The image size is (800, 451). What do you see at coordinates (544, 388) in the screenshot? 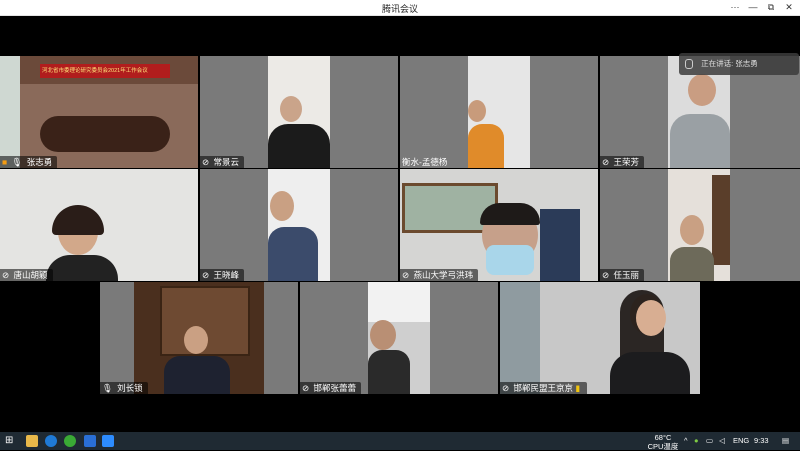
I see `participant-name: ⊘ 邯郸民盟王京京 ▮` at bounding box center [544, 388].